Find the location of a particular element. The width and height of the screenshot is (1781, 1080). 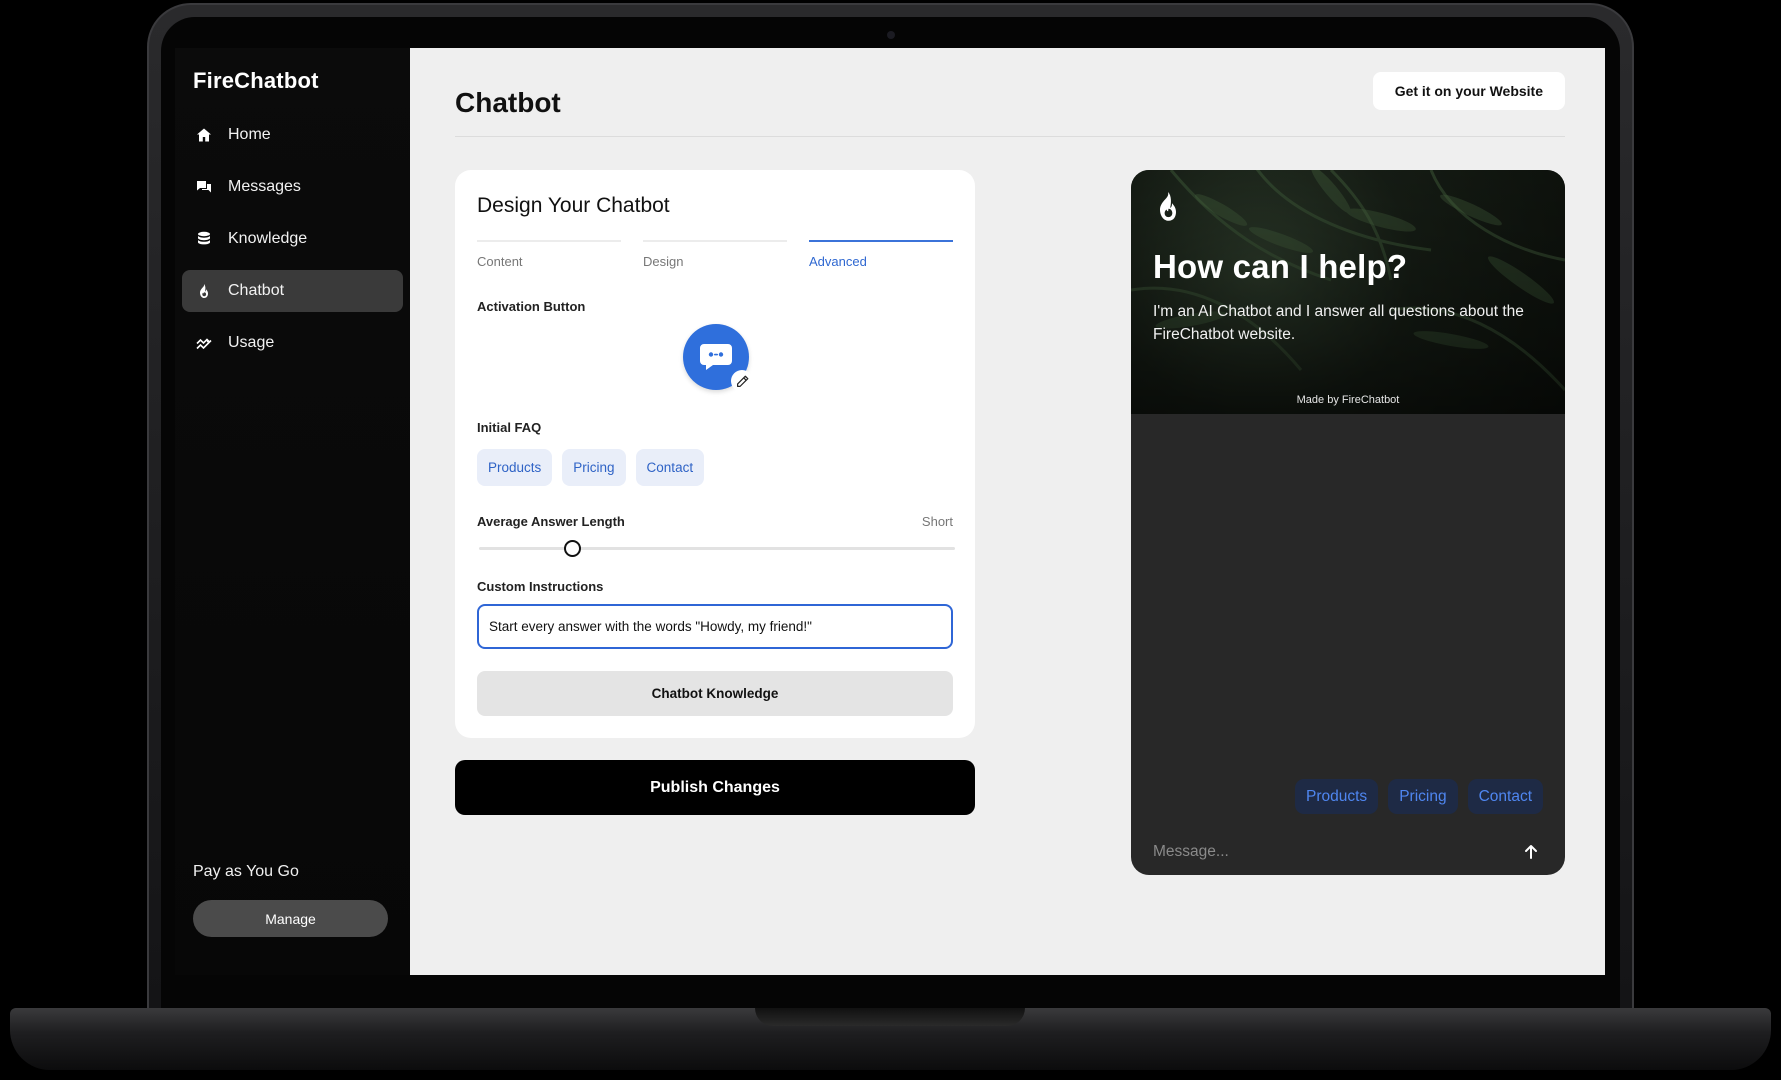

custom-instructions-label: Custom Instructions is located at coordinates (540, 586).